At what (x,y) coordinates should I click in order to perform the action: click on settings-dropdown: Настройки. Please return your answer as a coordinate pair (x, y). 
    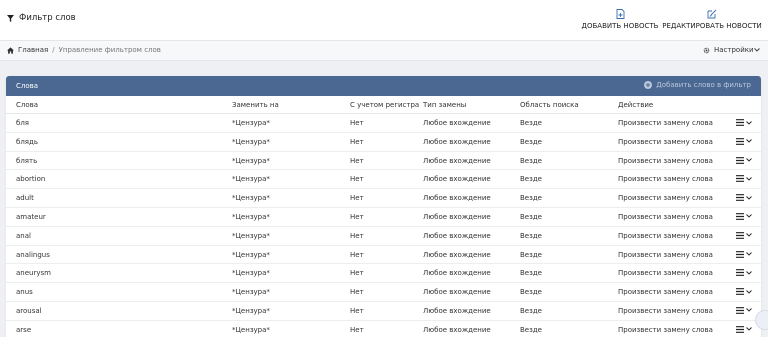
    Looking at the image, I should click on (731, 50).